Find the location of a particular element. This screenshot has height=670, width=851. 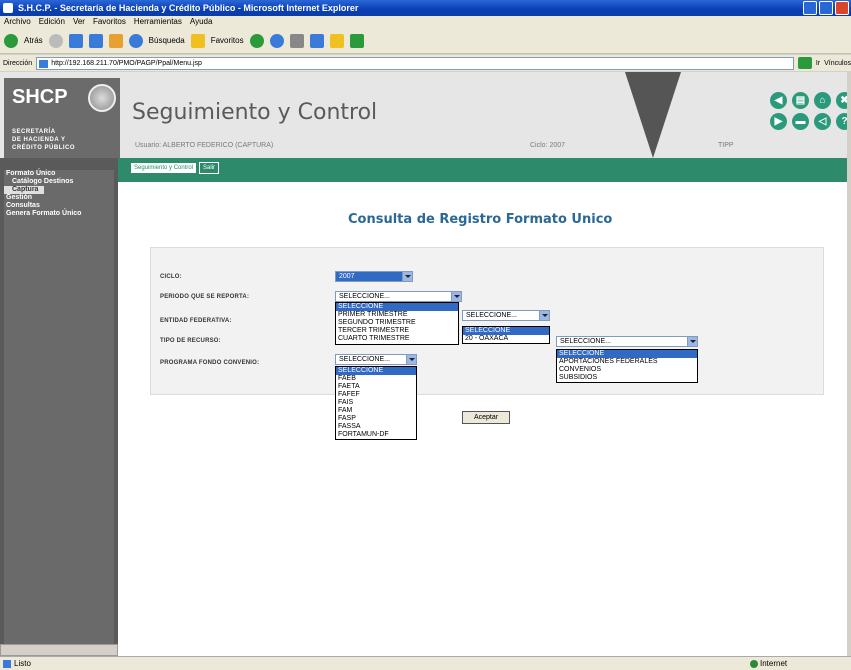

periodo-option: TERCER TRIMESTRE is located at coordinates (397, 331).